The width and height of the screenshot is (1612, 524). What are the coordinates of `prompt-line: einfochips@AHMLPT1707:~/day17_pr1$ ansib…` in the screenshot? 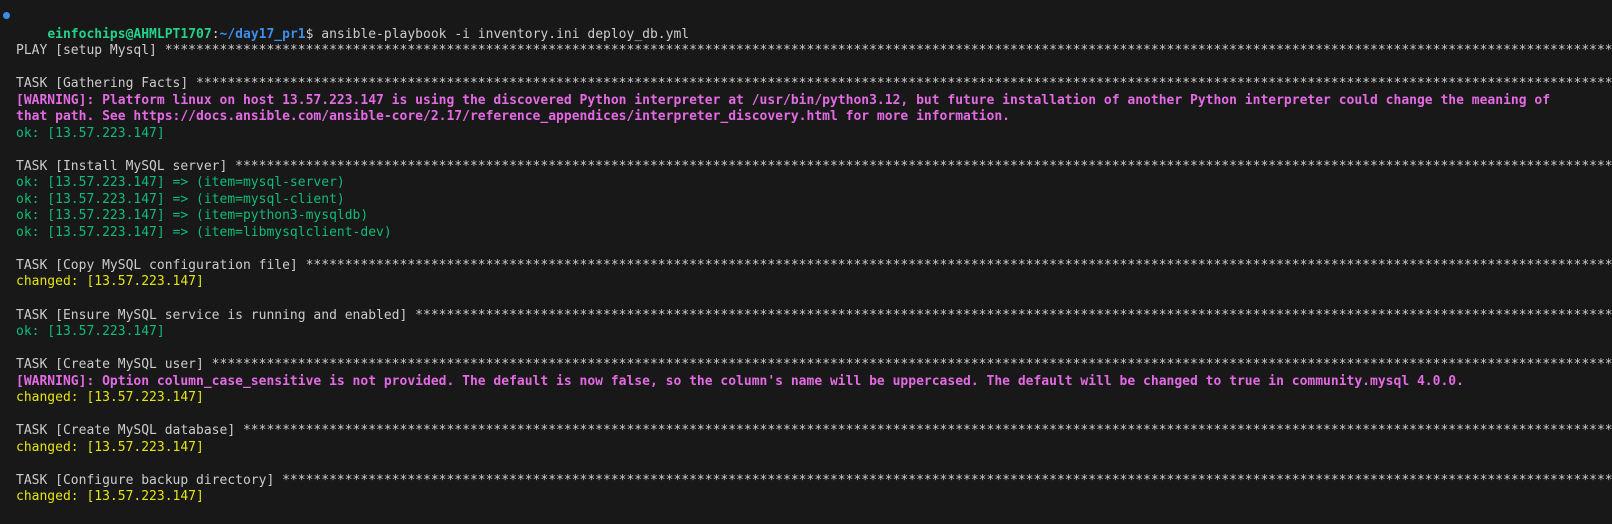 It's located at (352, 25).